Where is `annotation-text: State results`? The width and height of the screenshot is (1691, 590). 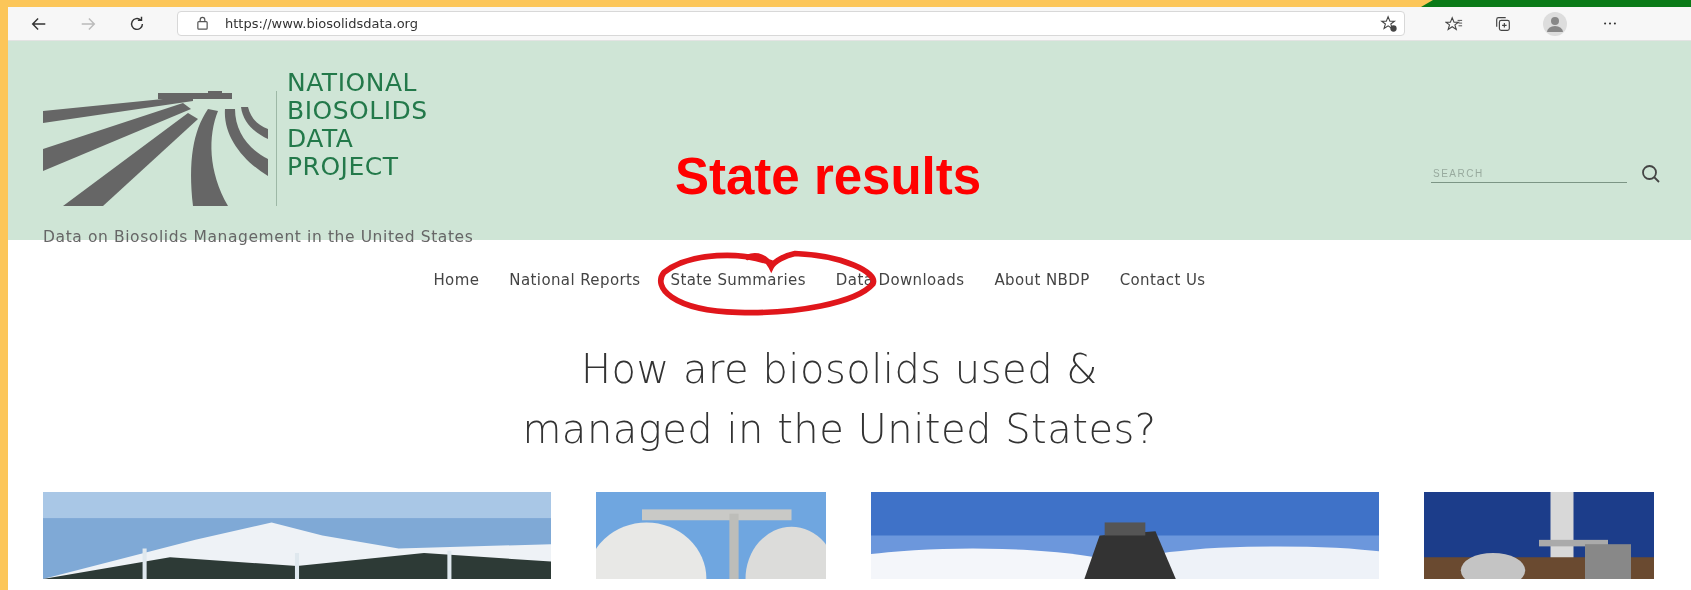 annotation-text: State results is located at coordinates (828, 177).